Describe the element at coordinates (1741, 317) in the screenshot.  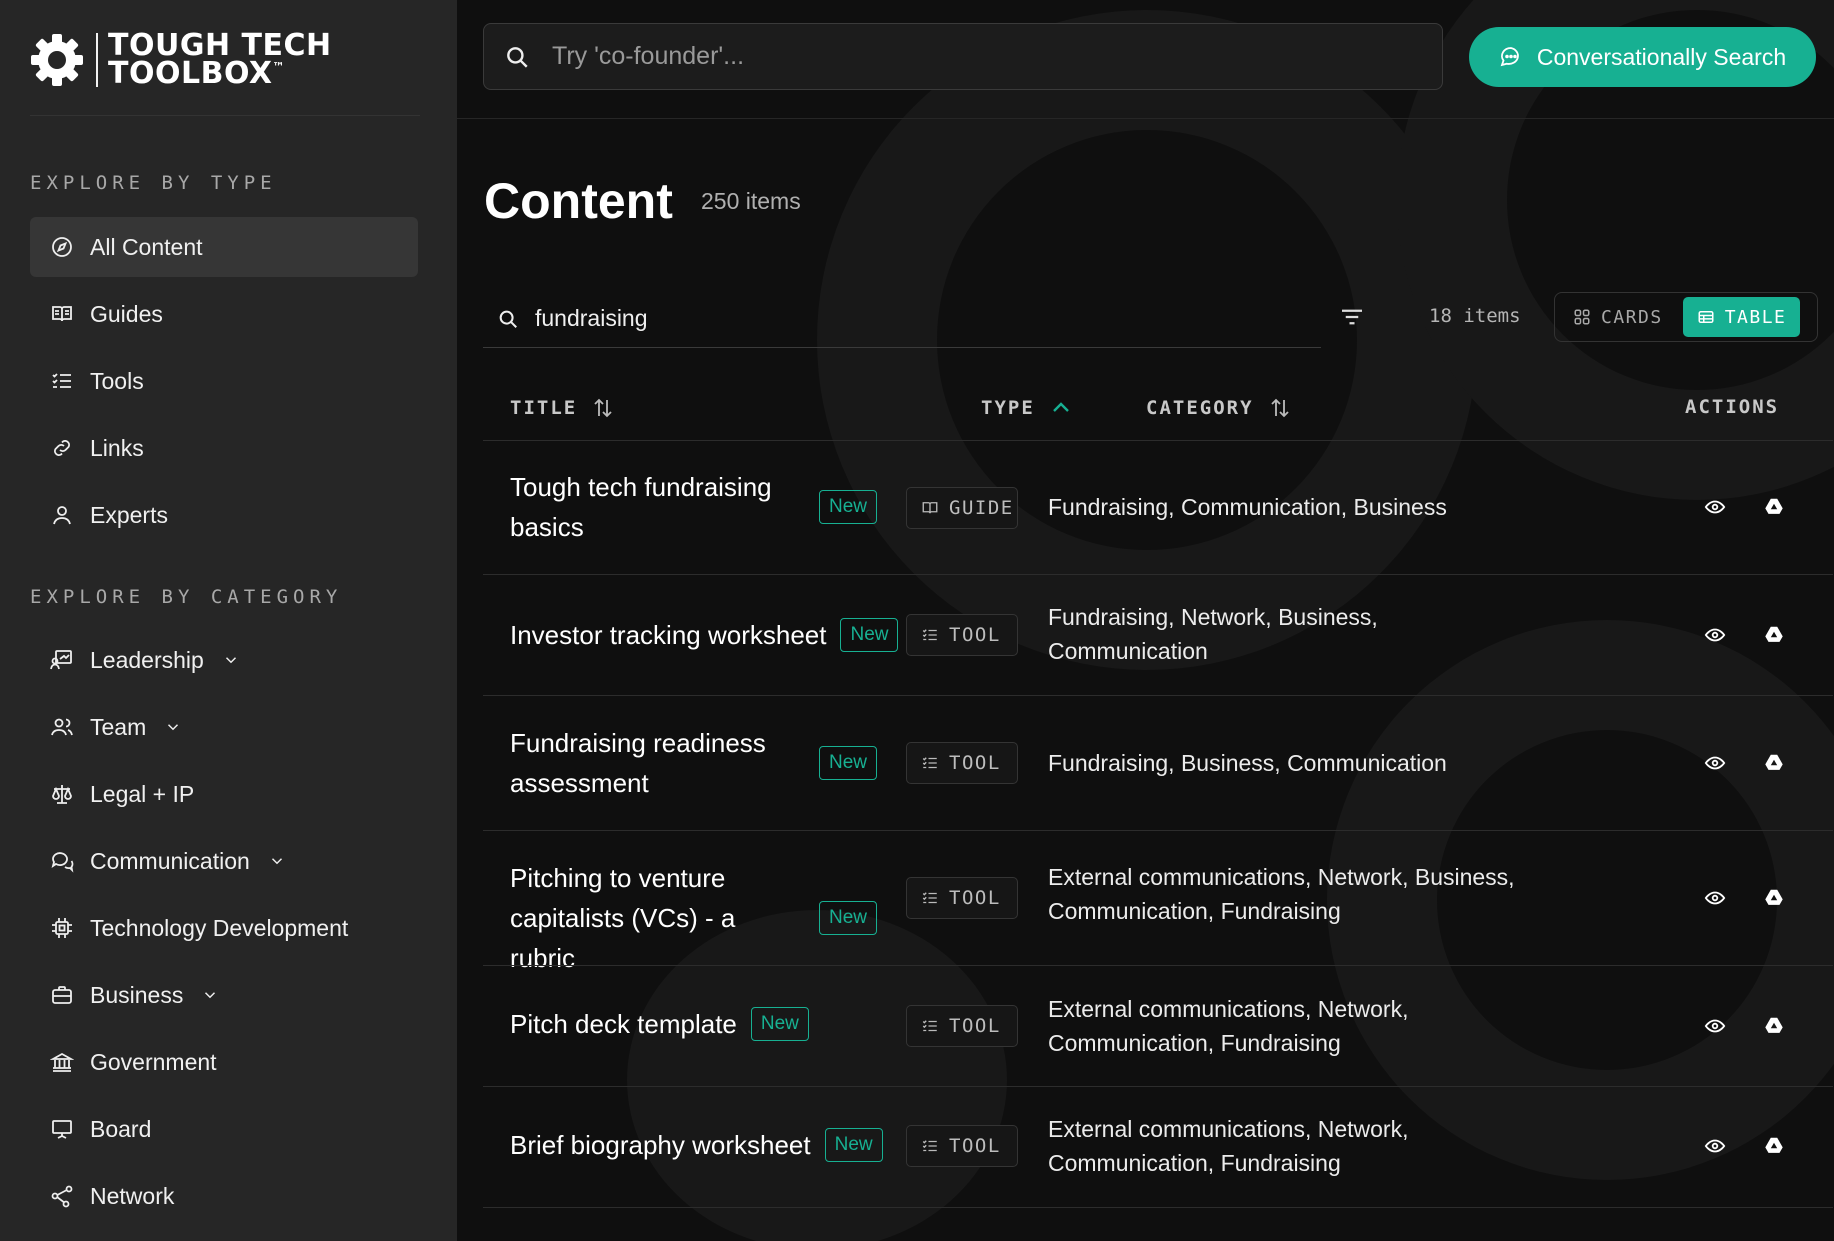
I see `table-view-button: TABLE` at that location.